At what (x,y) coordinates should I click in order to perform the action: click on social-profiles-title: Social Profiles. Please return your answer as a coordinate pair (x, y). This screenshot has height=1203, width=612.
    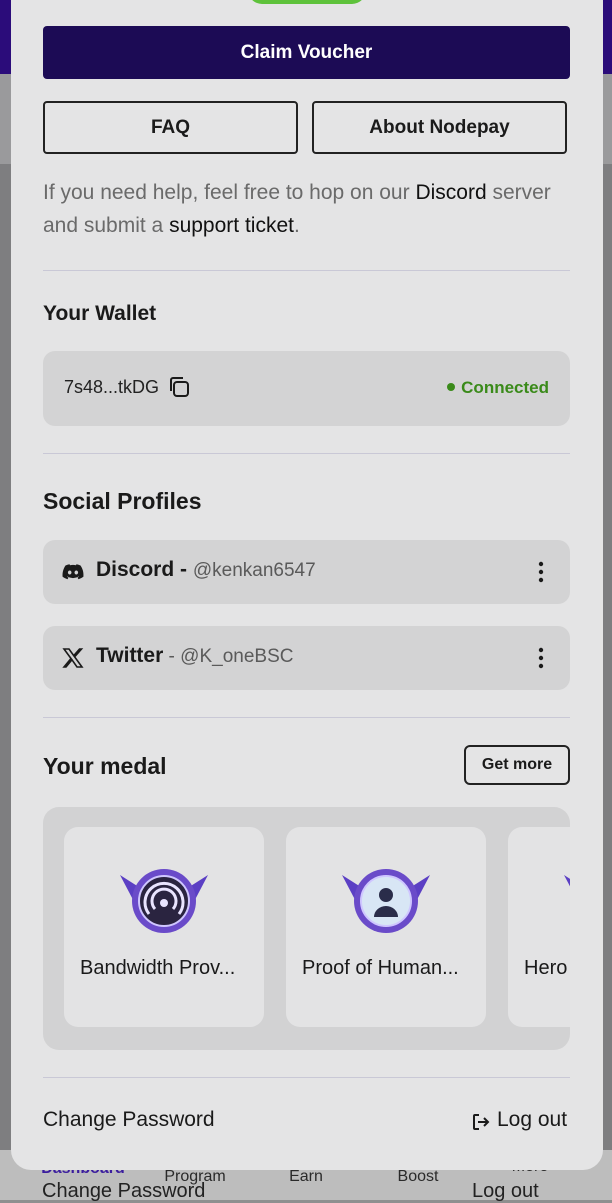
    Looking at the image, I should click on (122, 501).